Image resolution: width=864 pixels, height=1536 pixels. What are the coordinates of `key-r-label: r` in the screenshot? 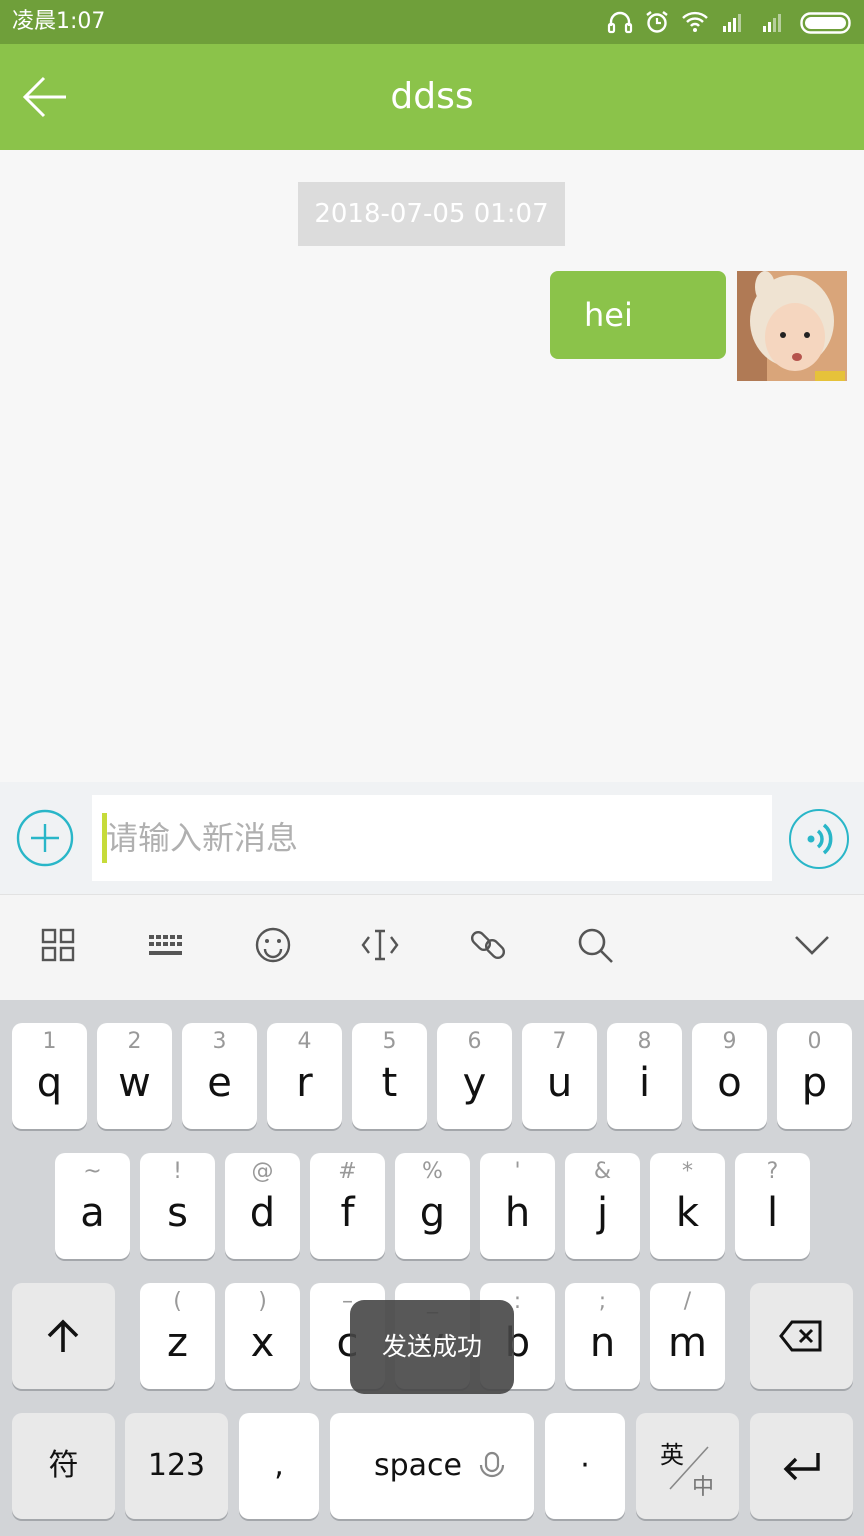 It's located at (304, 1083).